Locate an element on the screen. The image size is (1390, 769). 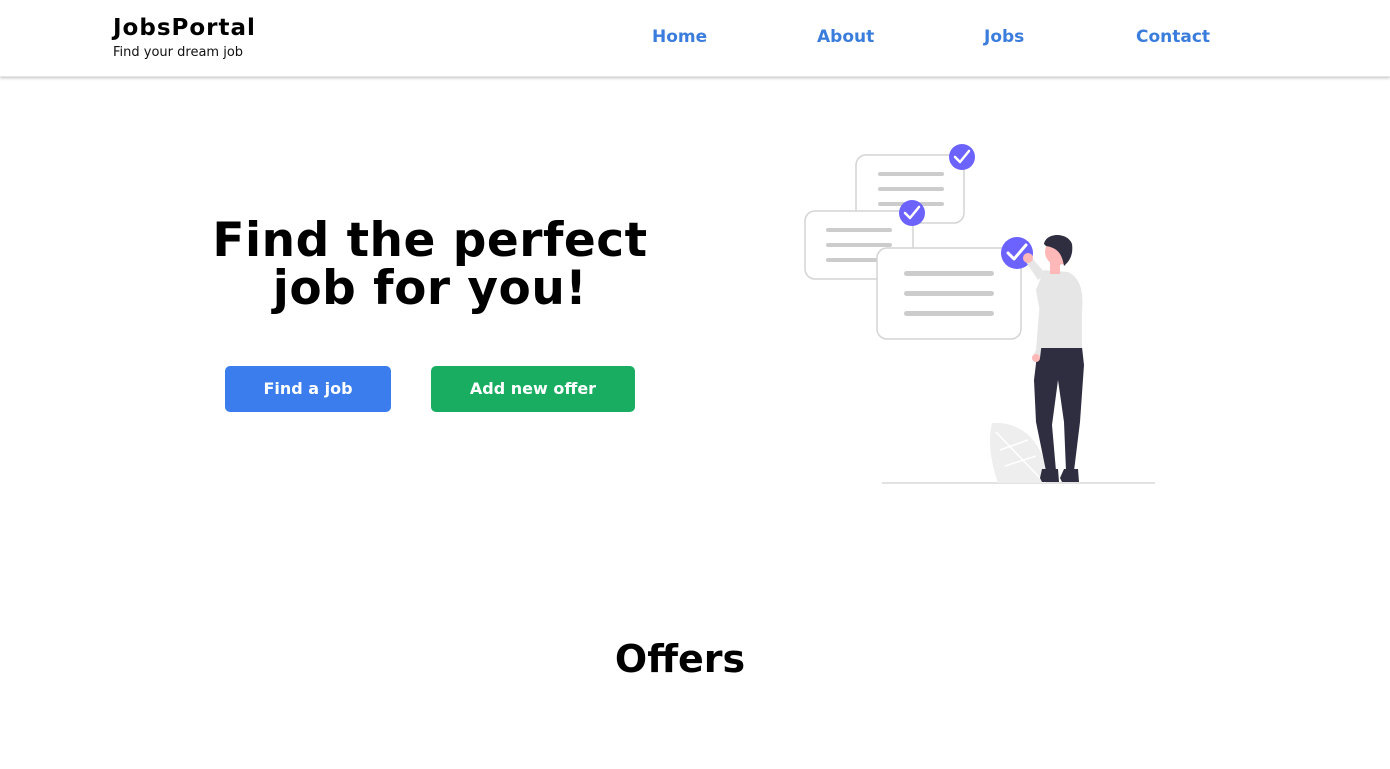
hero-title-line-2: job for you! is located at coordinates (430, 288).